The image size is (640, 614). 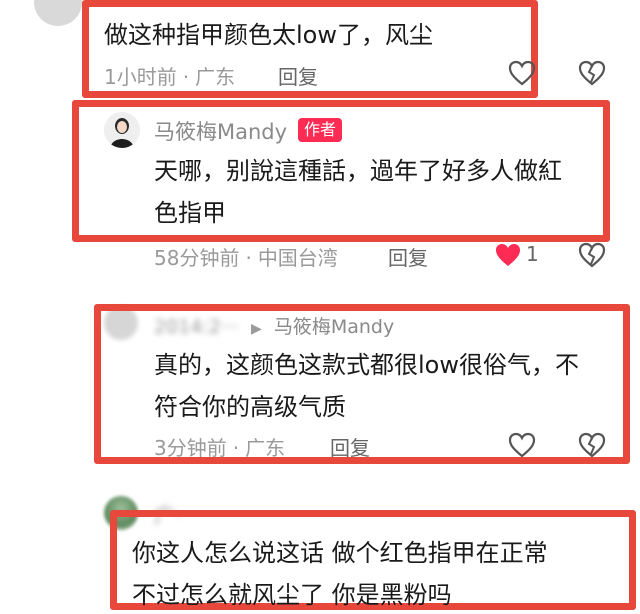 I want to click on author-name-blurred: 2014:2··· ▶ 马筱梅Mandy, so click(x=274, y=325).